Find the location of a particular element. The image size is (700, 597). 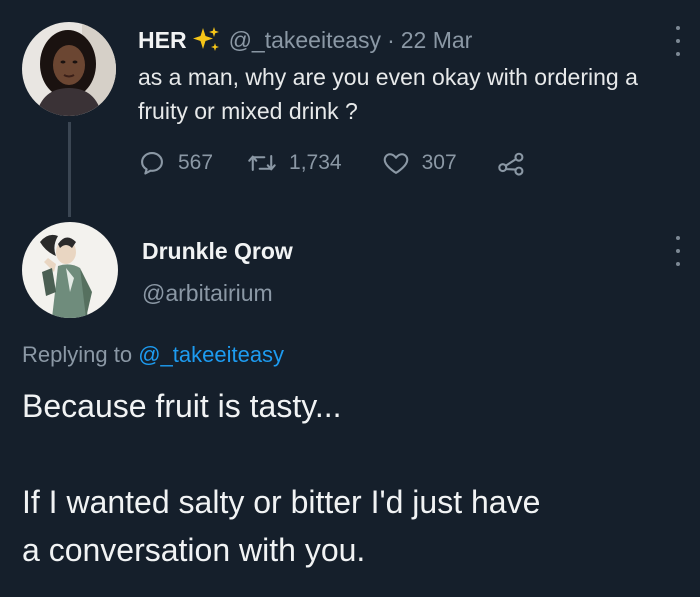

reply-user-handle: @arbitairium is located at coordinates (207, 293).